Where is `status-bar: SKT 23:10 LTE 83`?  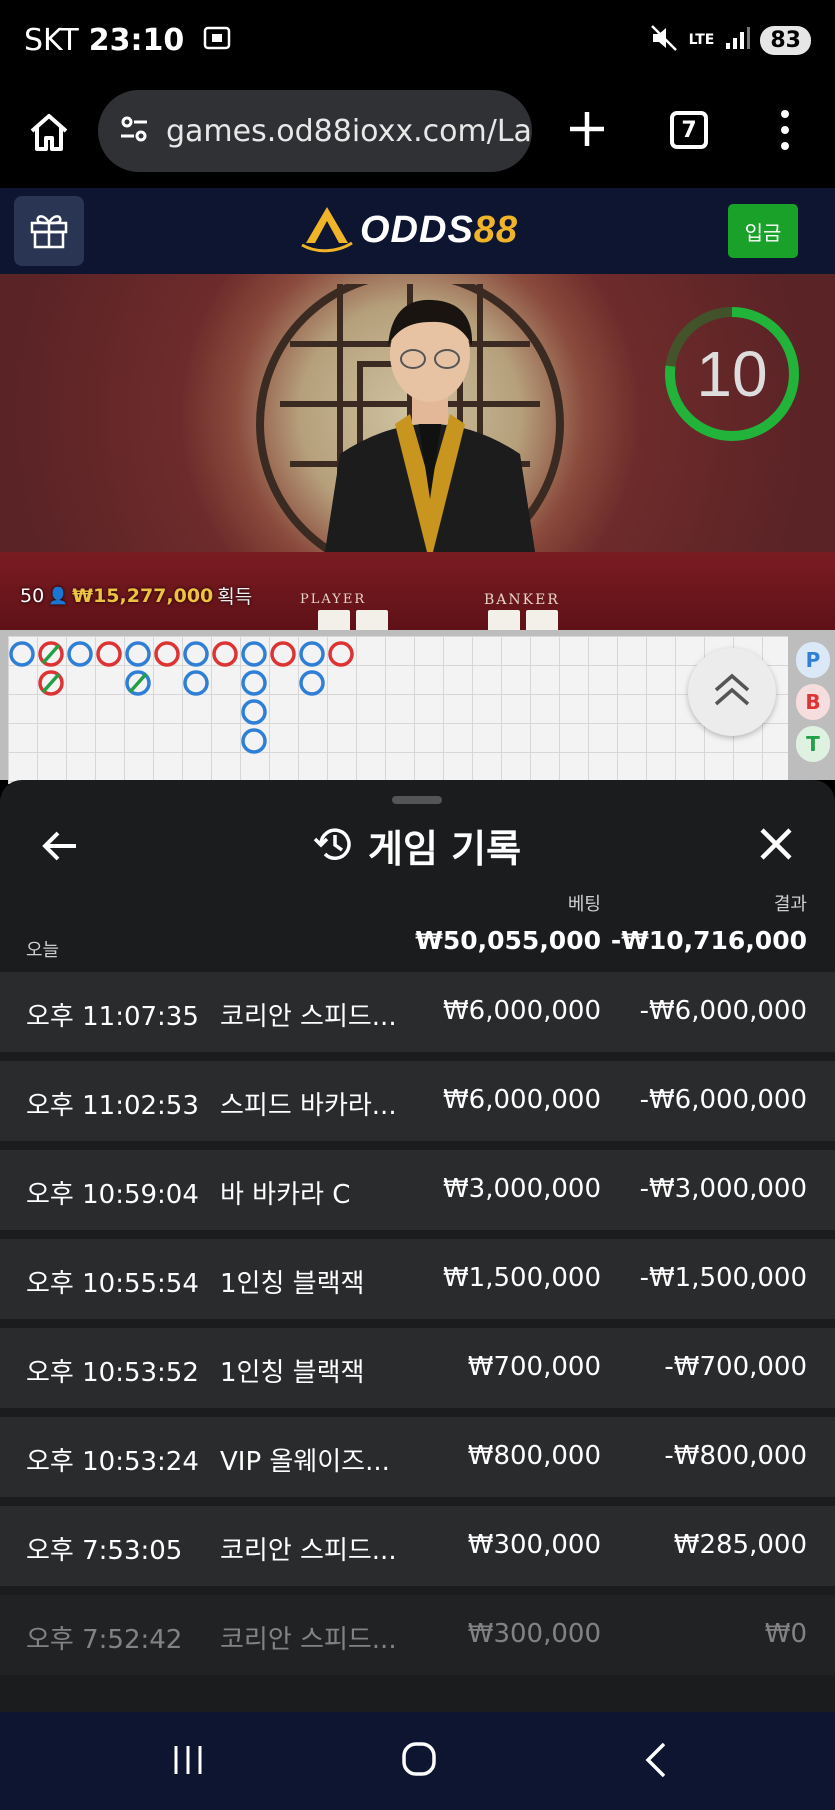
status-bar: SKT 23:10 LTE 83 is located at coordinates (417, 40).